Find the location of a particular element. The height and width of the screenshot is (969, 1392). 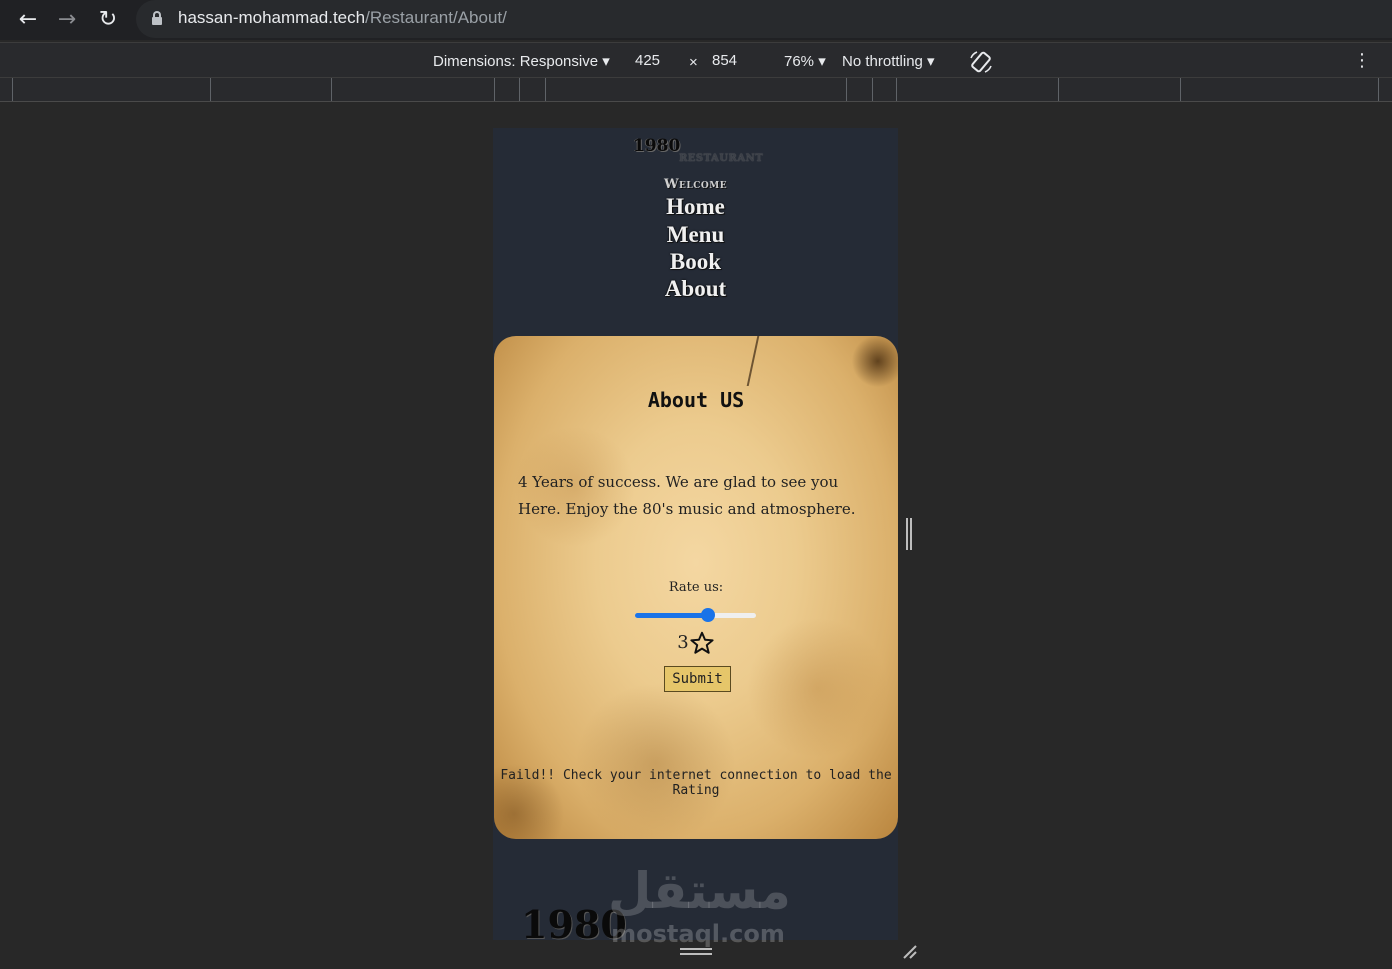

url-path: /Restaurant/About/ is located at coordinates (436, 17).